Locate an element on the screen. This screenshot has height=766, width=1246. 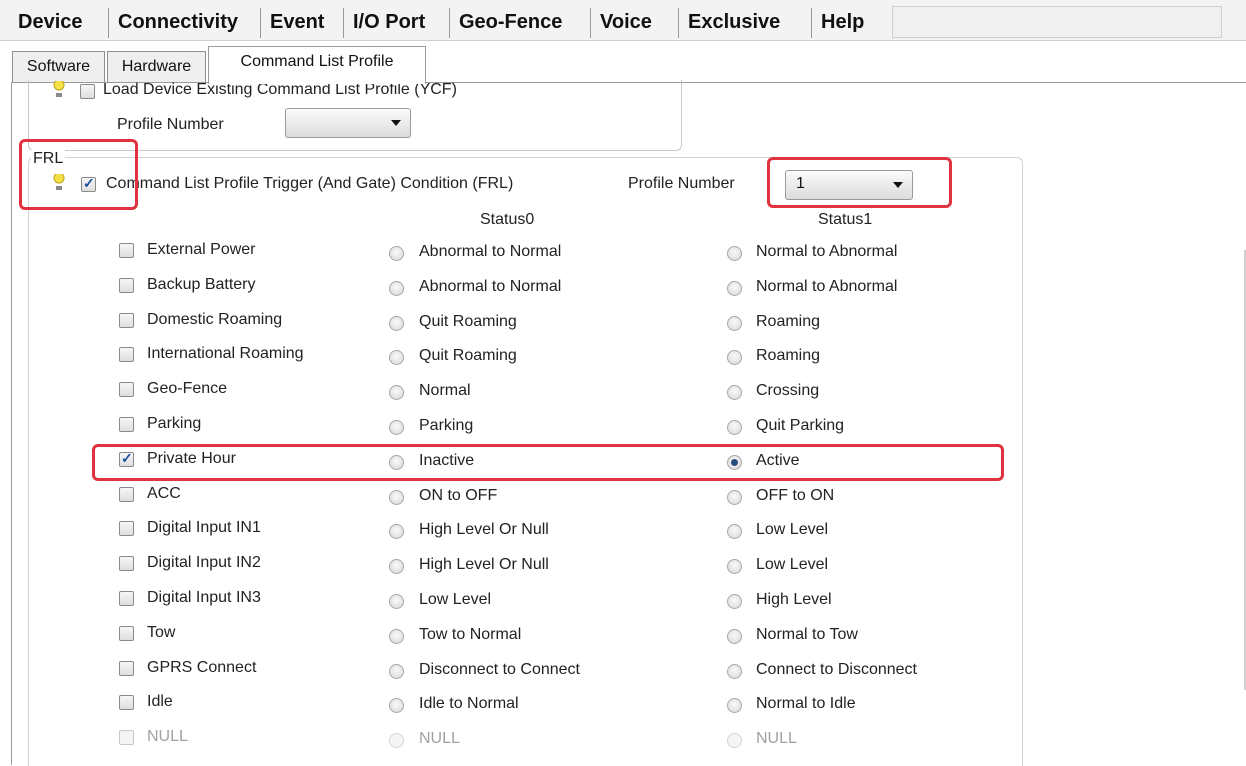
highlight-profile-number is located at coordinates (859, 182).